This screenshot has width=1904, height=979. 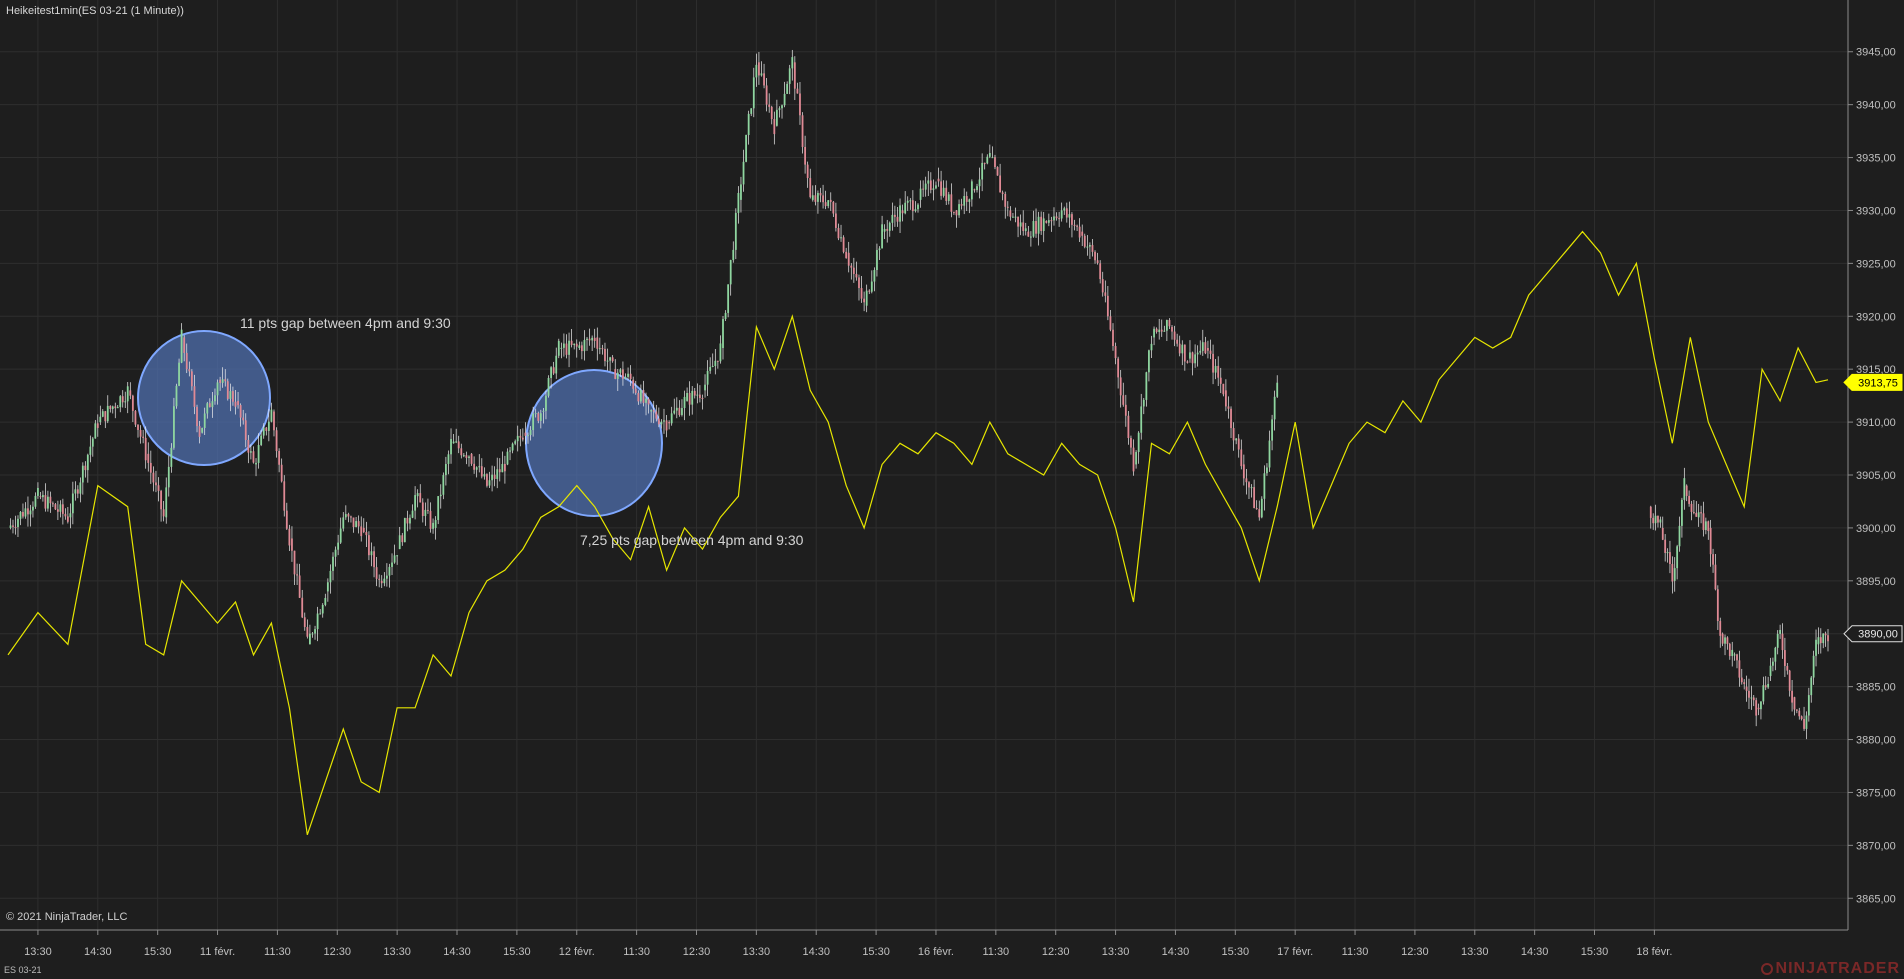 I want to click on x-tick-label: 13:30, so click(x=38, y=952).